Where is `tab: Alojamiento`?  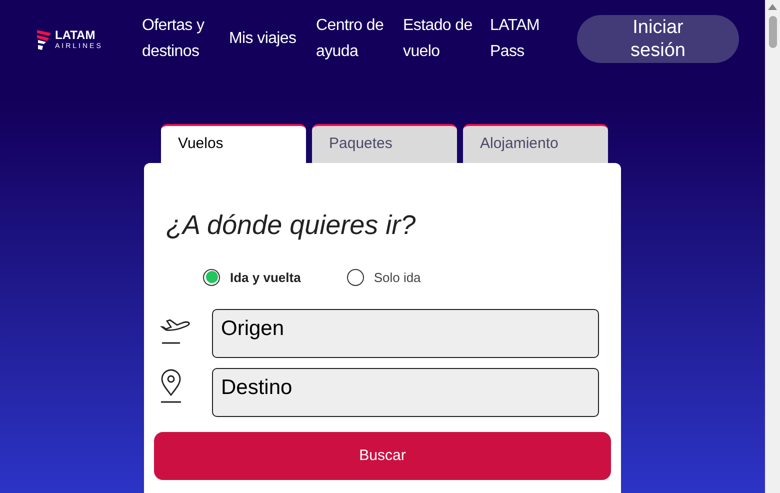 tab: Alojamiento is located at coordinates (535, 143).